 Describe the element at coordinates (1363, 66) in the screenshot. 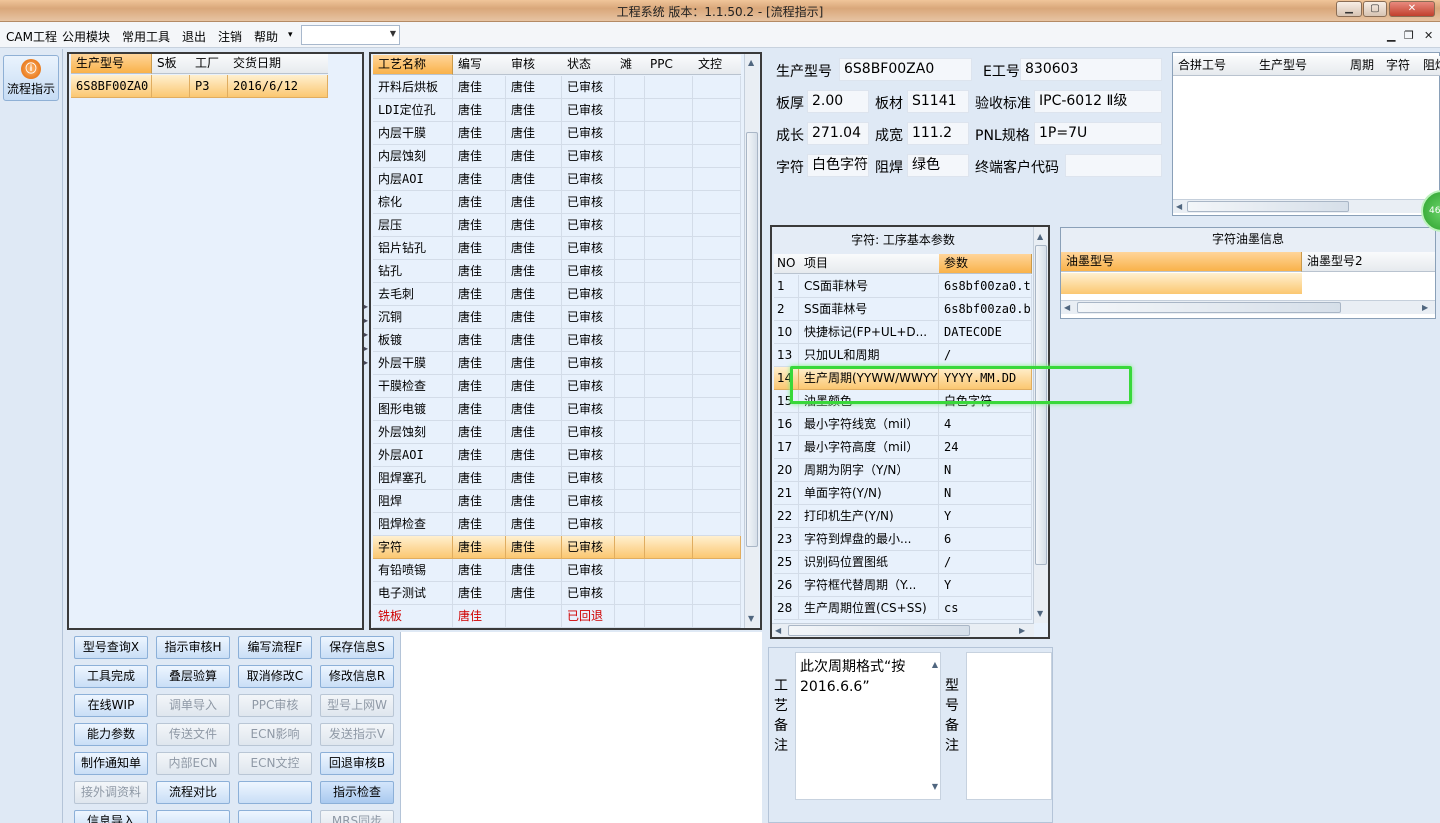

I see `col-header-cycle: 周期` at that location.